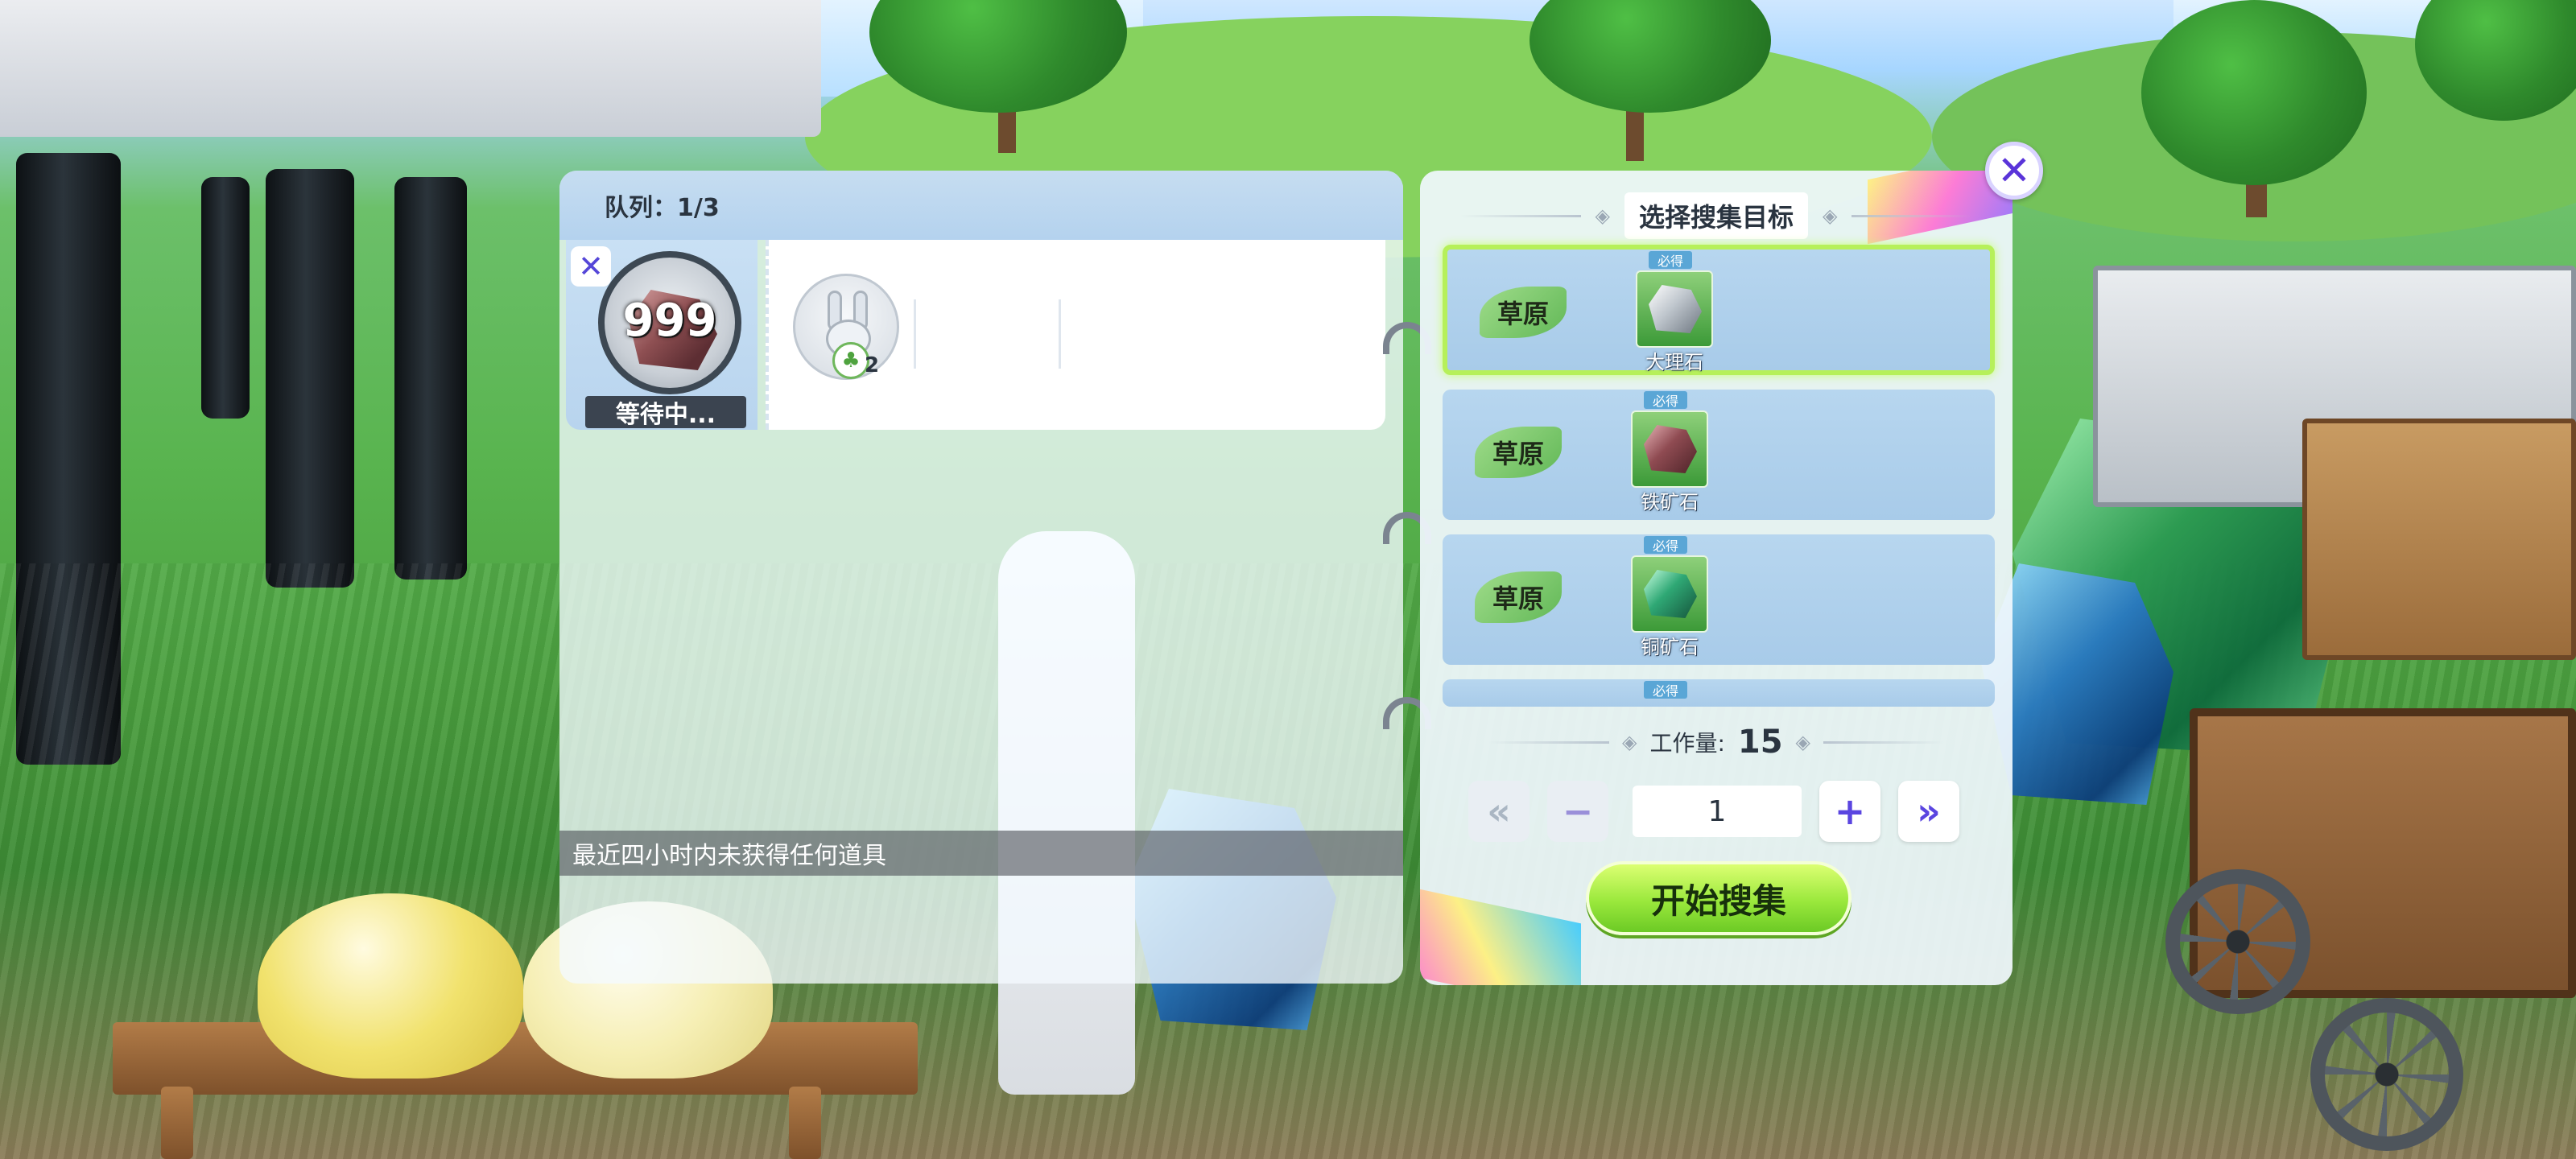  I want to click on double-chevron-left-icon: «, so click(1499, 811).